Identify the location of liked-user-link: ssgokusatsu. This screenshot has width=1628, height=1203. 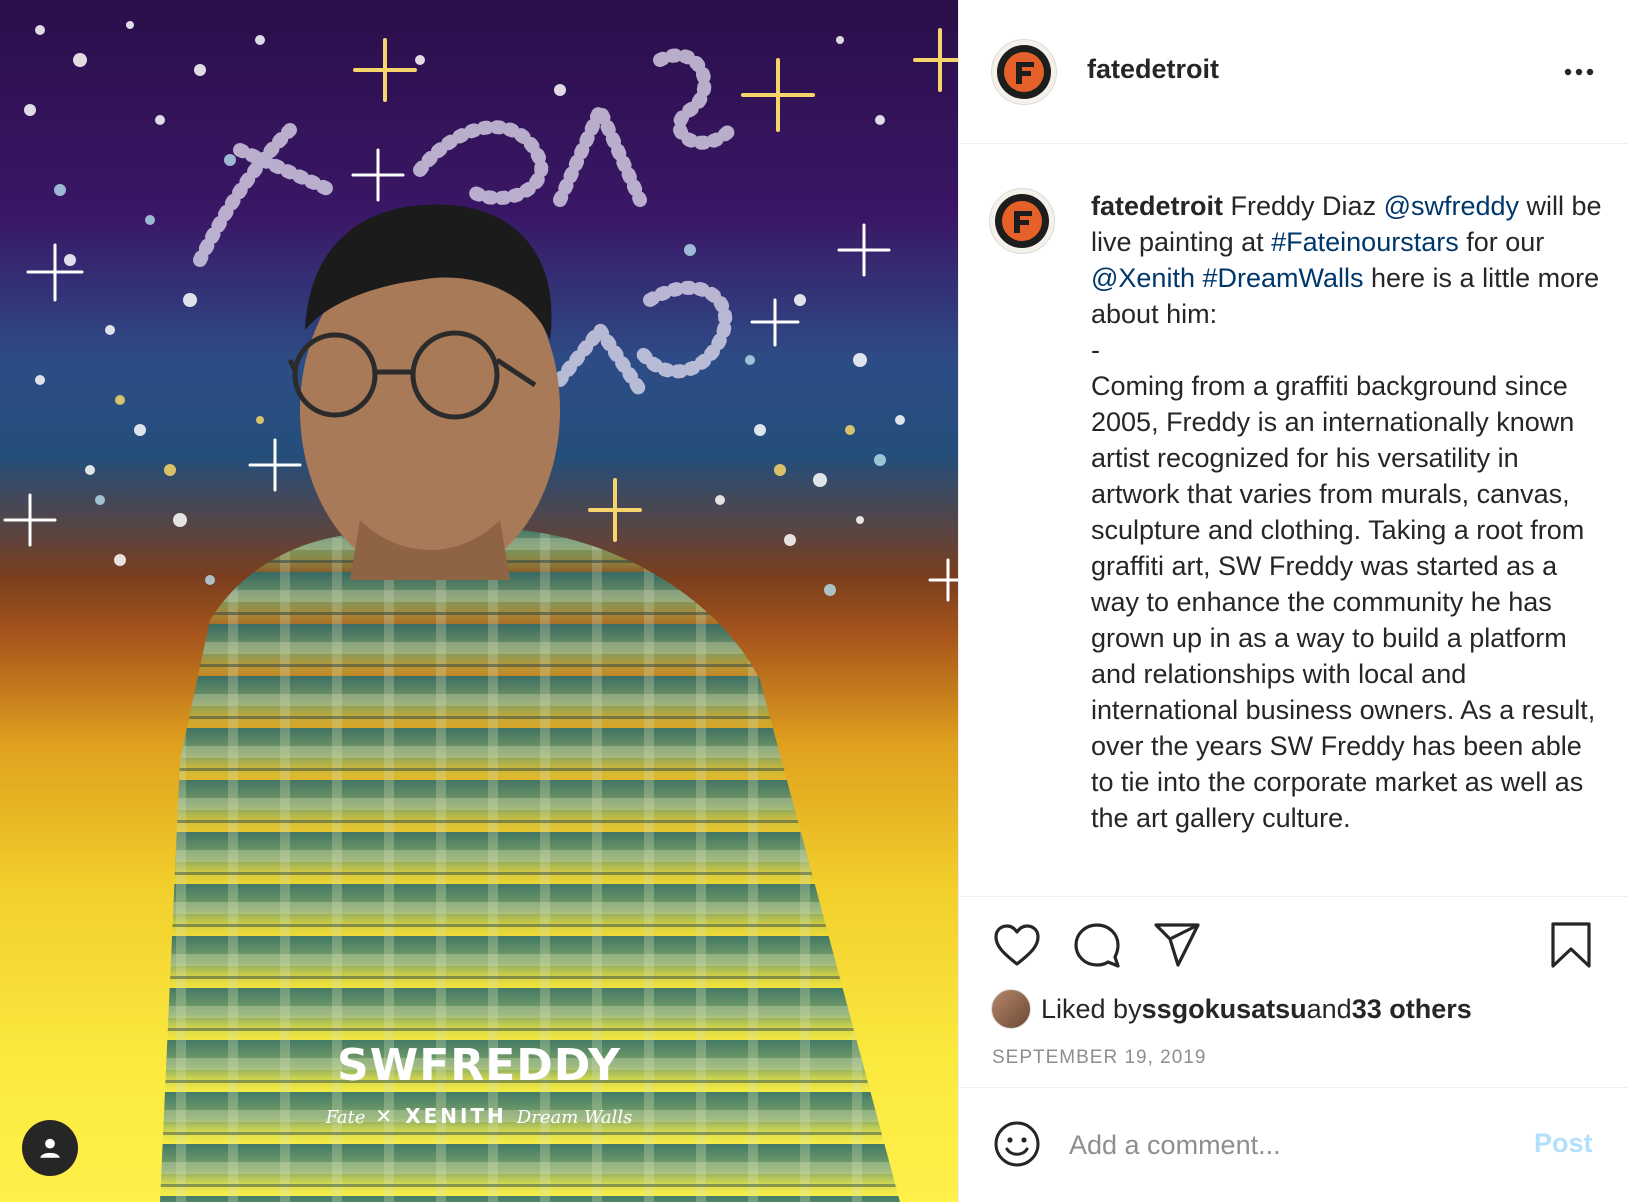
(1224, 1009).